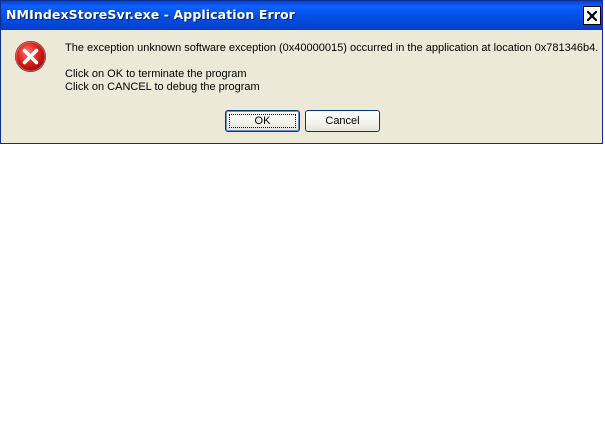  Describe the element at coordinates (30, 56) in the screenshot. I see `error-icon` at that location.